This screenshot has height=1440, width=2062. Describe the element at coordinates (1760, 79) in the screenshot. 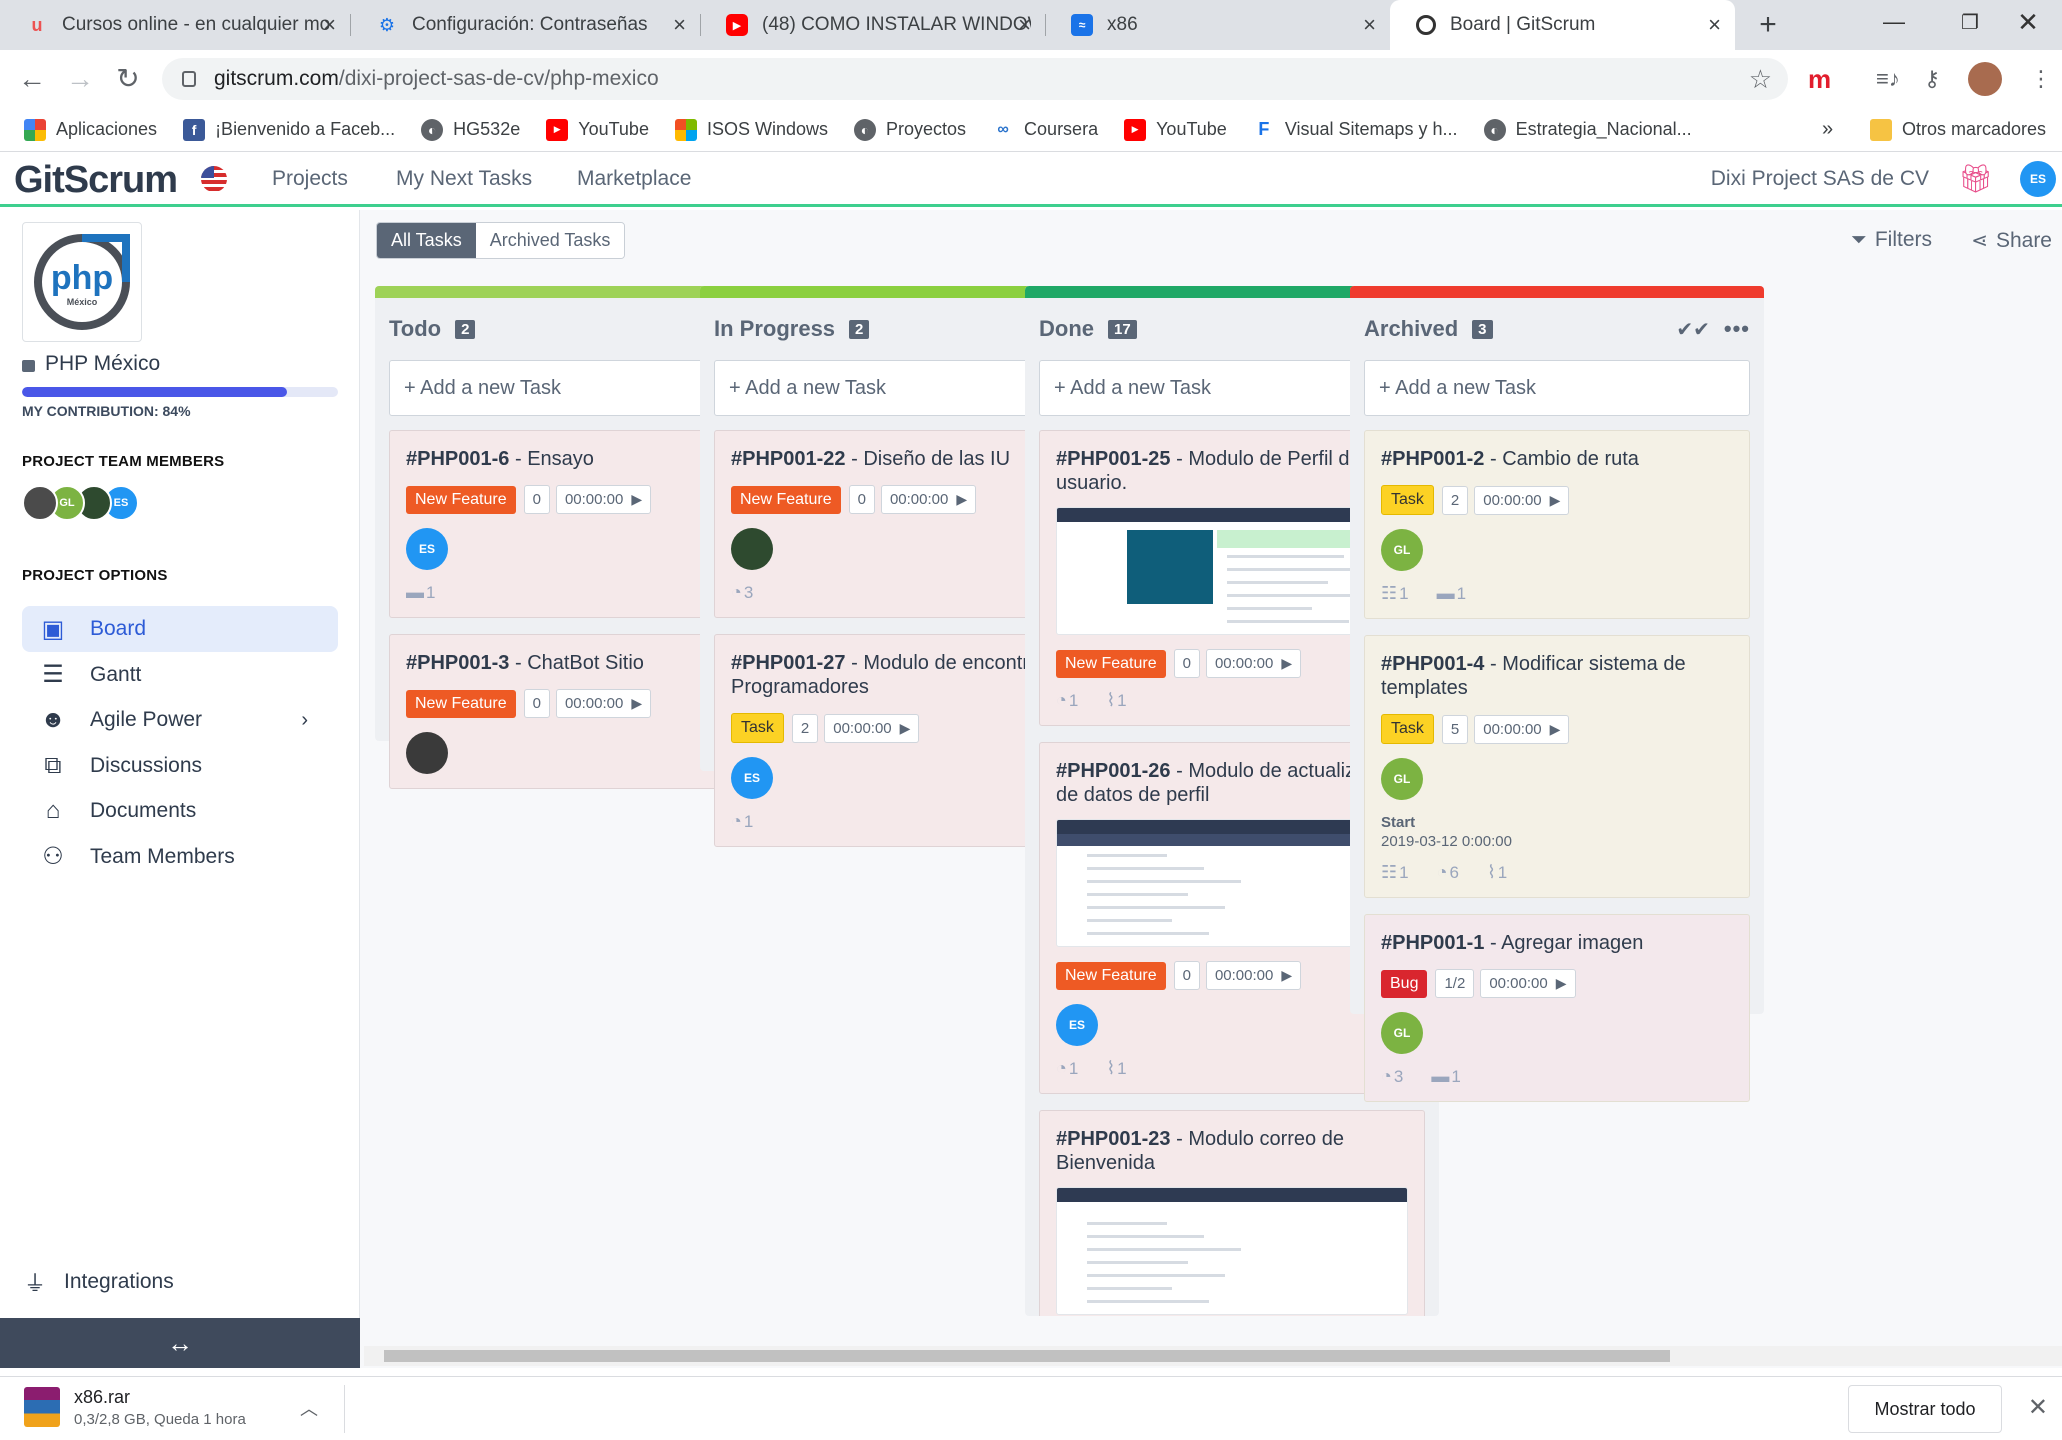

I see `bookmark-star-icon: ☆` at that location.